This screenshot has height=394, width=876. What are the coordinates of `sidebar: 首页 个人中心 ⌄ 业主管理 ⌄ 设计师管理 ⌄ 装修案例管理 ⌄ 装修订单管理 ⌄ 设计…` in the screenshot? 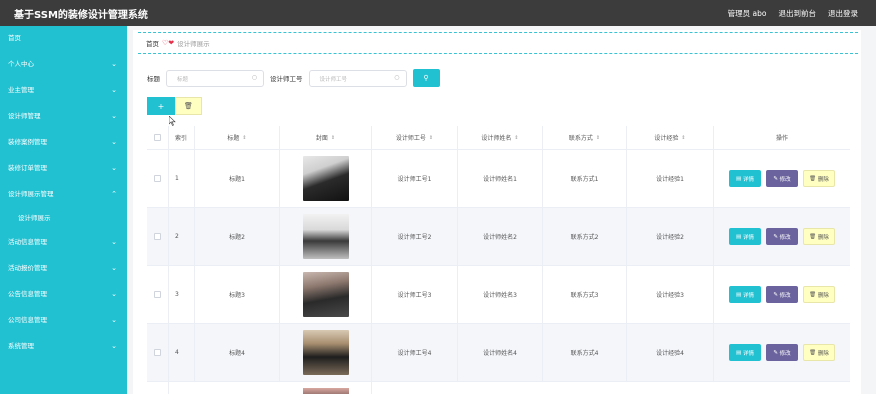 It's located at (63, 210).